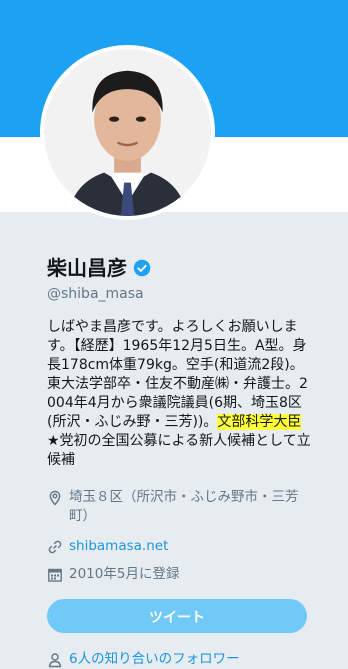 Image resolution: width=348 pixels, height=669 pixels. I want to click on location-text: 埼玉８区（所沢市・ふじみ野市・三芳町）, so click(184, 506).